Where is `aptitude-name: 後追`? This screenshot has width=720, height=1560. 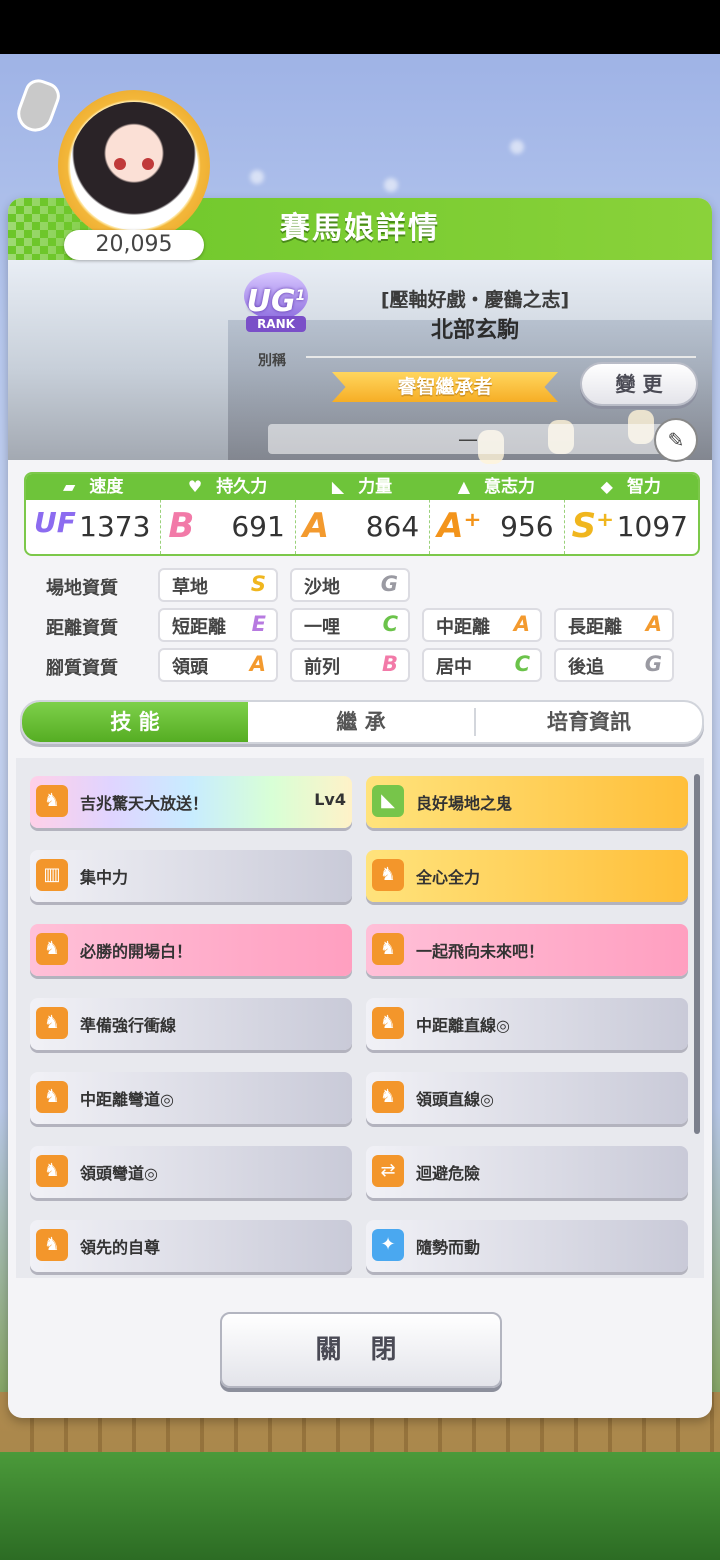
aptitude-name: 後追 is located at coordinates (586, 667).